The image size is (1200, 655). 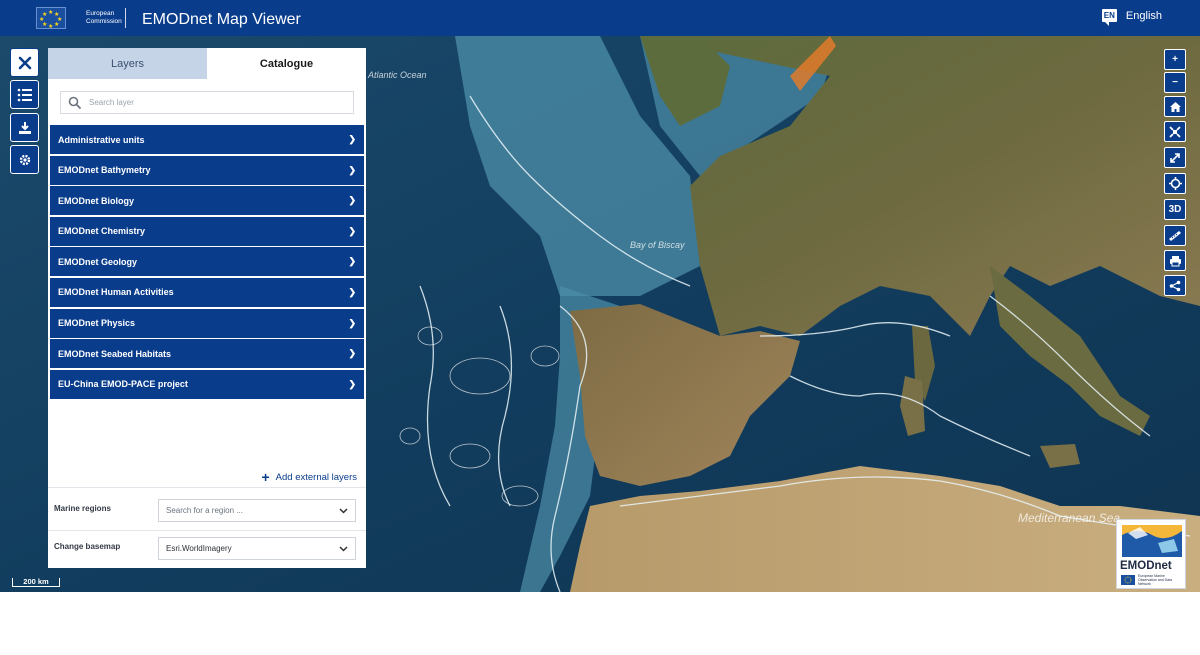 I want to click on add-external-layers-button: + Add external layers, so click(x=309, y=477).